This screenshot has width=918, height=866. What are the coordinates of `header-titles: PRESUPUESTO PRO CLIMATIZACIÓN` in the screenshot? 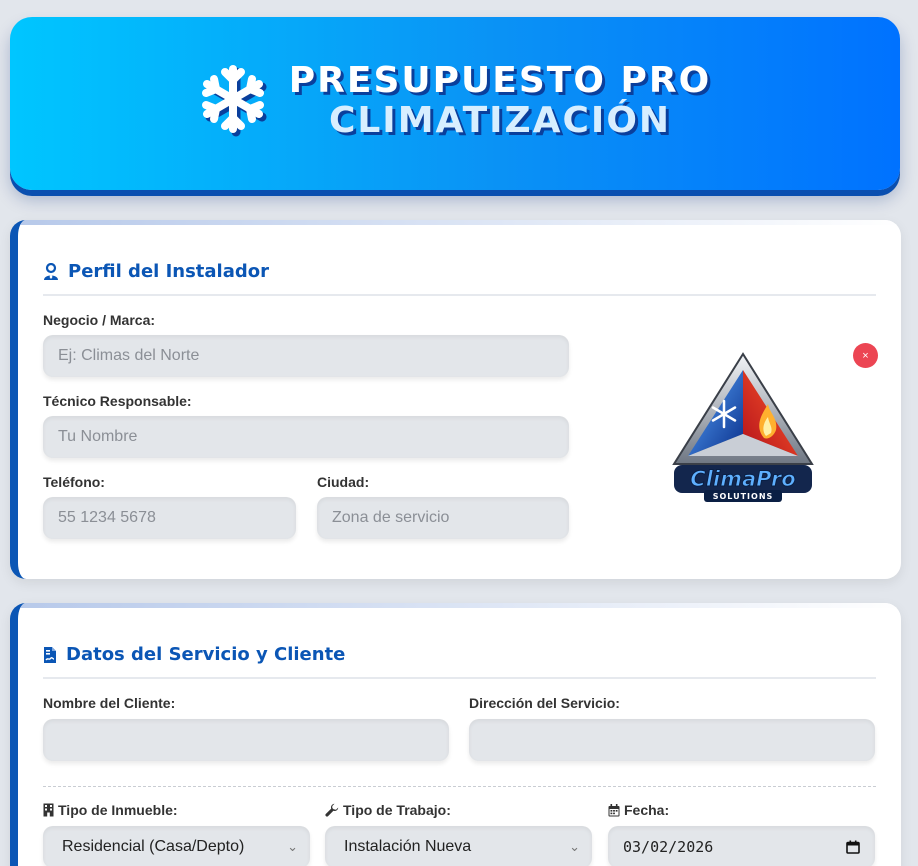 It's located at (500, 101).